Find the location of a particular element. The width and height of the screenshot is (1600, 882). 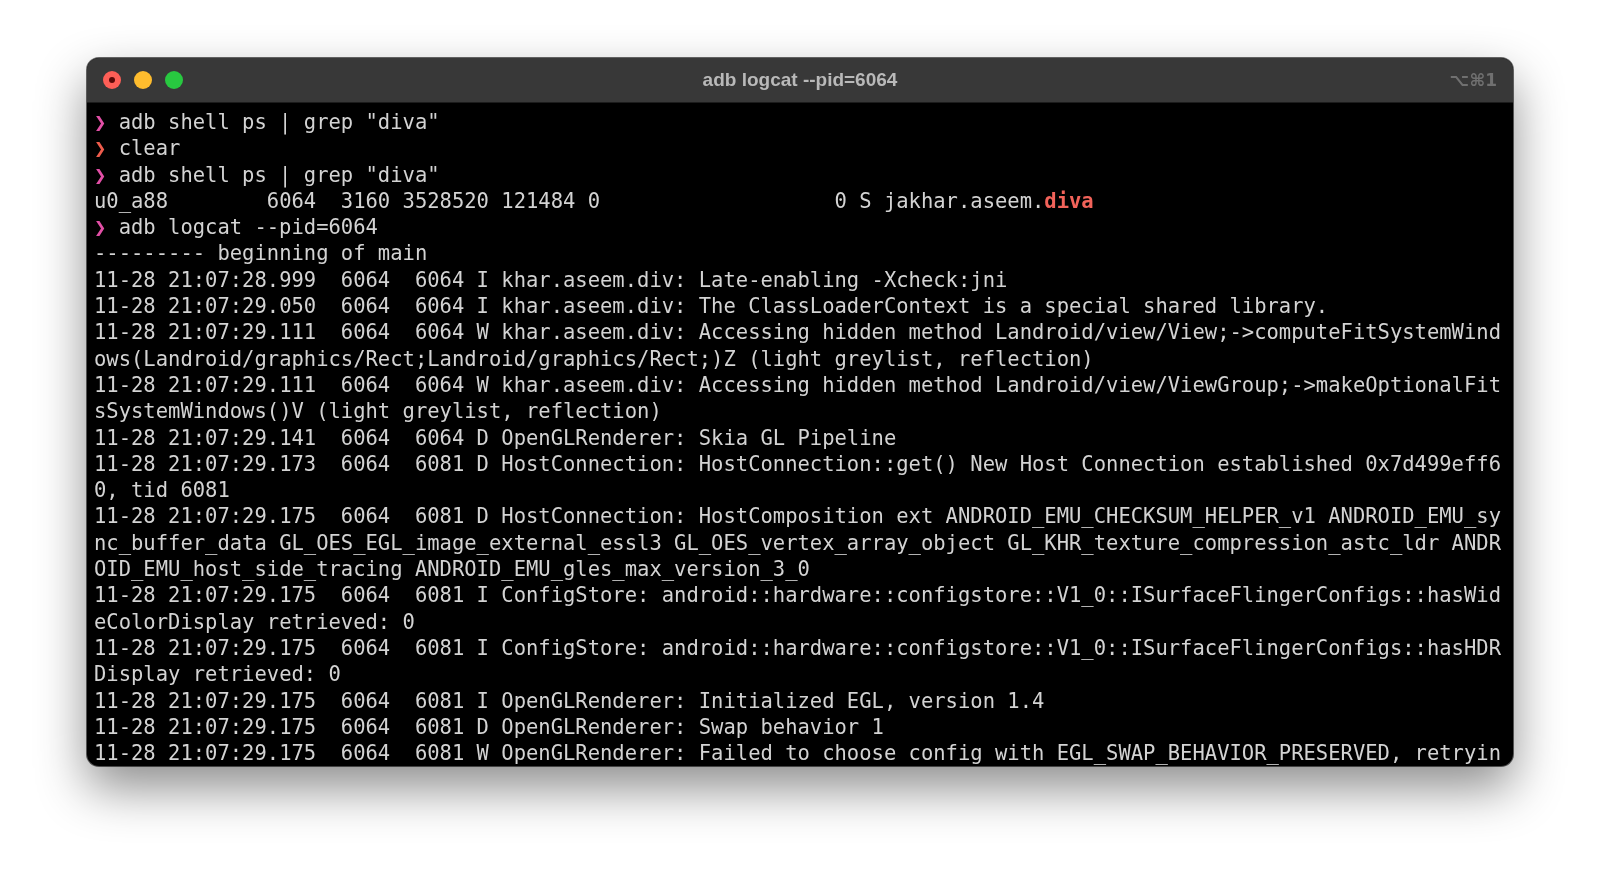

log-line: nc_buffer_data GL_OES_EGL_image_external_essl3 GL_OES_vertex_array_object GL_KHR_texture_compression_astc_ldr ANDR is located at coordinates (798, 543).